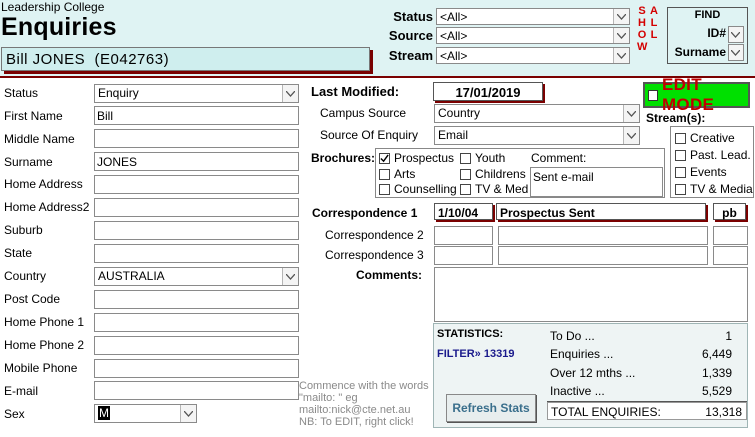  Describe the element at coordinates (705, 138) in the screenshot. I see `stream-creative: Creative` at that location.